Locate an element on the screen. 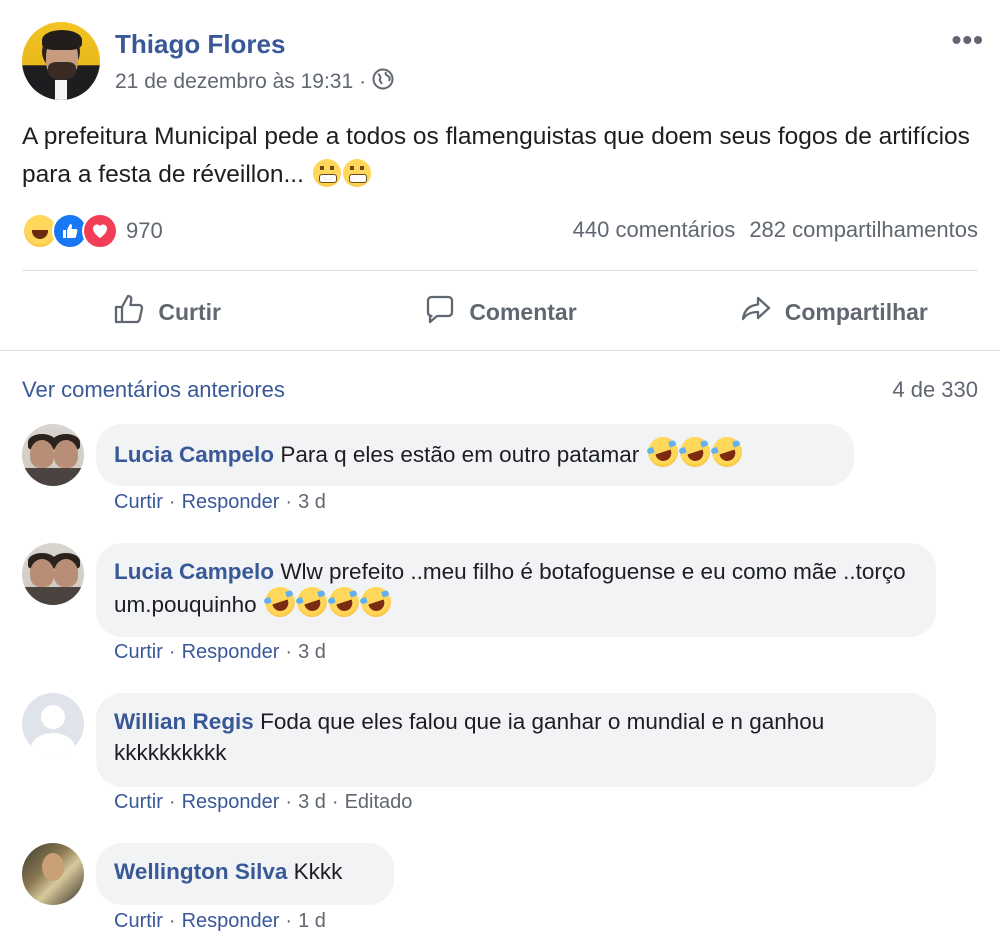  comment-button: Comentar is located at coordinates (499, 312).